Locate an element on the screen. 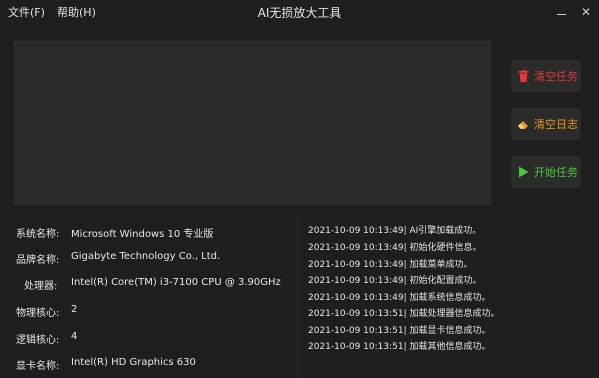  logical-cores-label: 逻辑核心: is located at coordinates (38, 340).